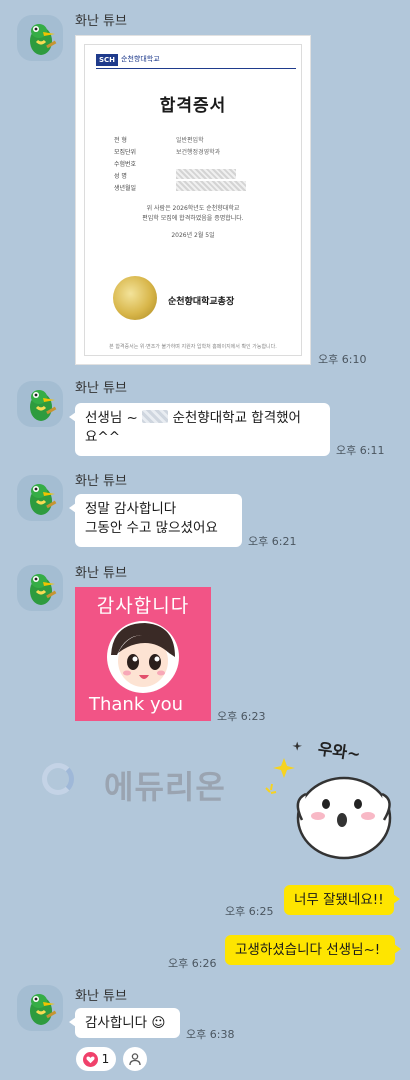  I want to click on message-bubble: 너무 잘됐네요!!, so click(342, 900).